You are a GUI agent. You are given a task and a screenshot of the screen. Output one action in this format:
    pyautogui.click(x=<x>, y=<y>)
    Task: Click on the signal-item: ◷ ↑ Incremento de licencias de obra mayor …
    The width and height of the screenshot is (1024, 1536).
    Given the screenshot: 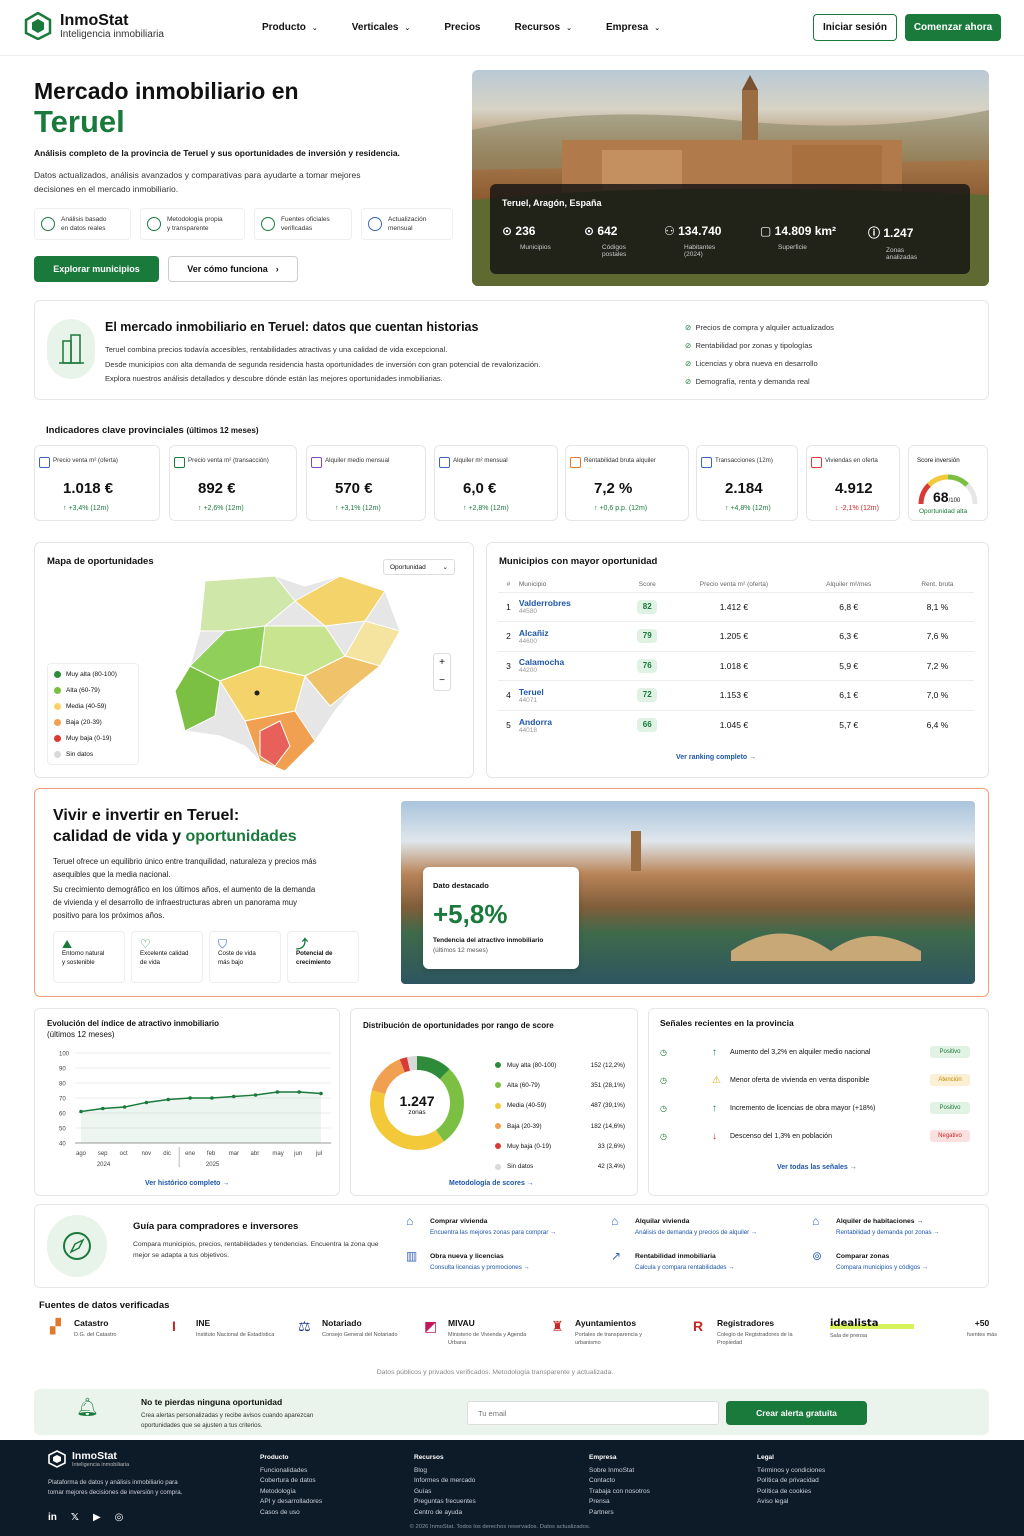 What is the action you would take?
    pyautogui.click(x=815, y=1108)
    